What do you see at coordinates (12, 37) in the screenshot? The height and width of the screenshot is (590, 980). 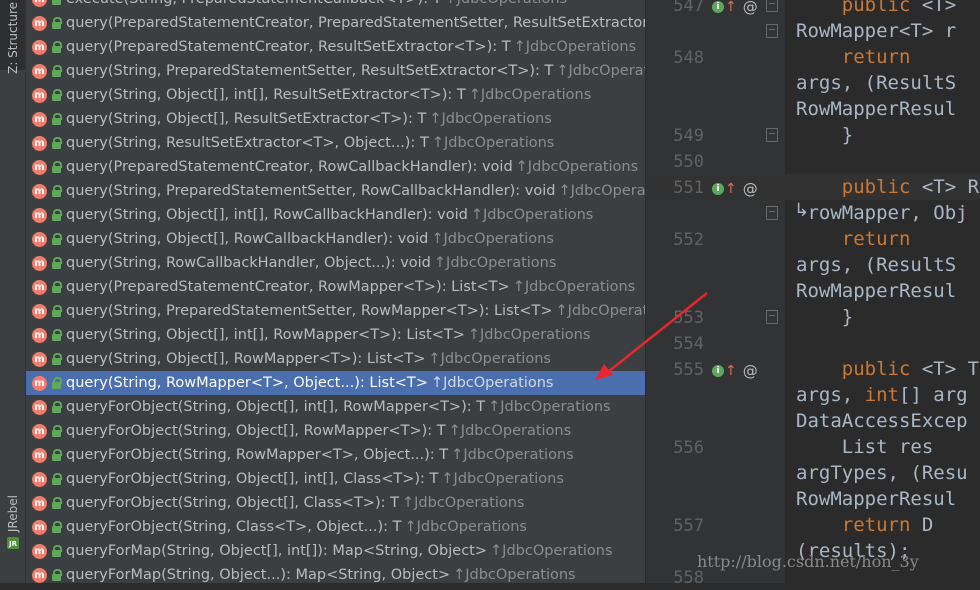 I see `structure-tool-tab: Z: Structure` at bounding box center [12, 37].